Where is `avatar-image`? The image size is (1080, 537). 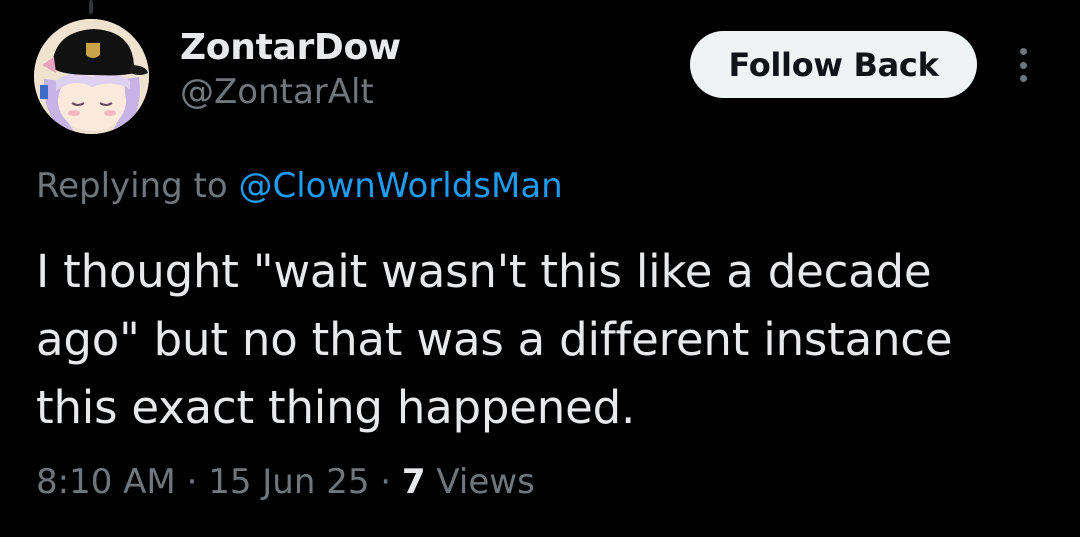
avatar-image is located at coordinates (91, 76).